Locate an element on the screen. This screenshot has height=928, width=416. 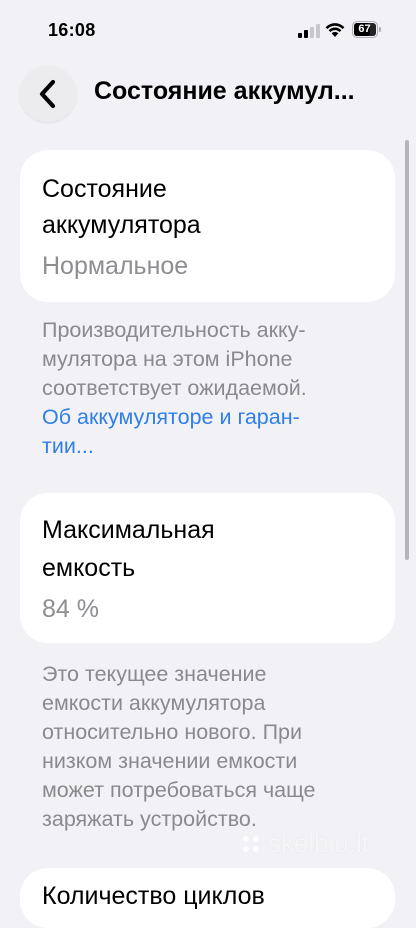
battery-health-card: Состояние аккумулятора Нормальное is located at coordinates (207, 226).